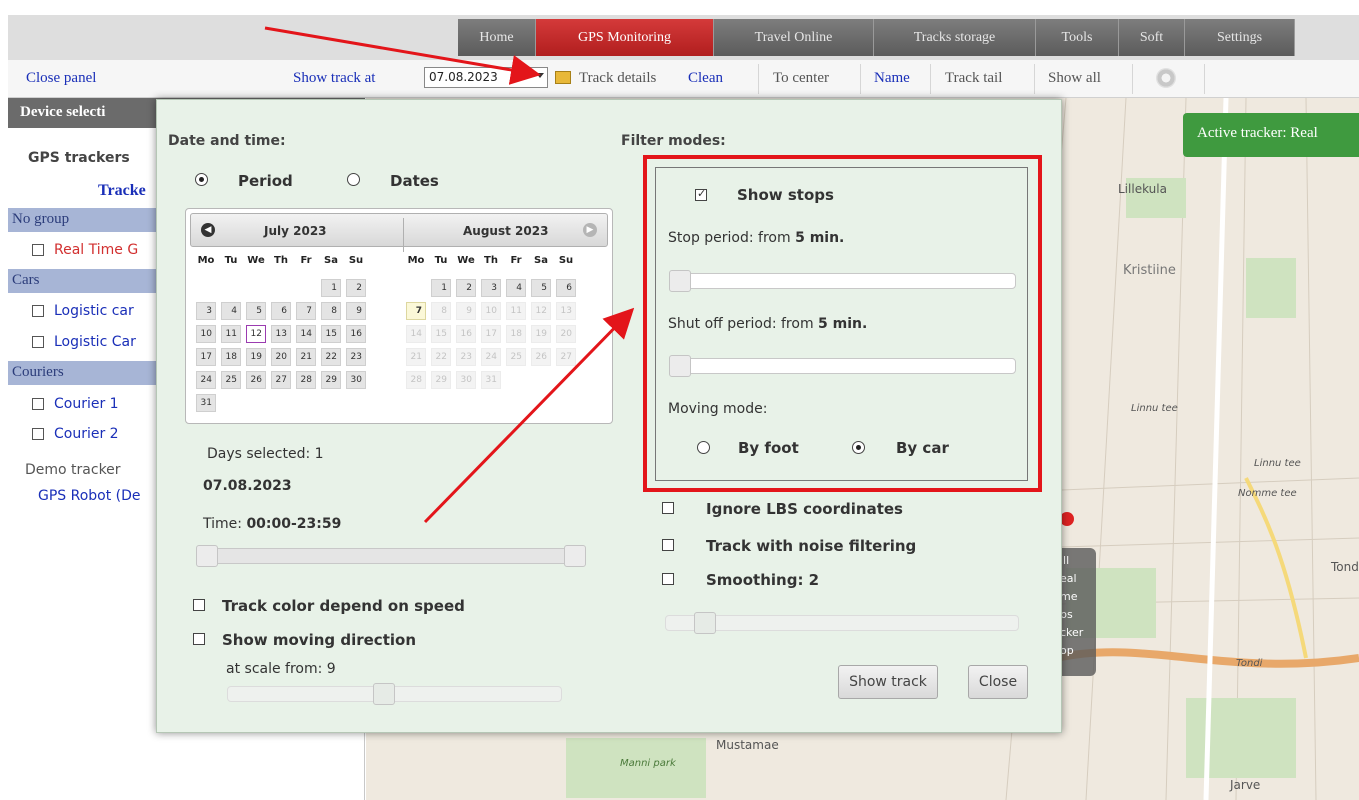 The height and width of the screenshot is (800, 1359). What do you see at coordinates (89, 496) in the screenshot?
I see `demo-tracker-item: GPS Robot (De` at bounding box center [89, 496].